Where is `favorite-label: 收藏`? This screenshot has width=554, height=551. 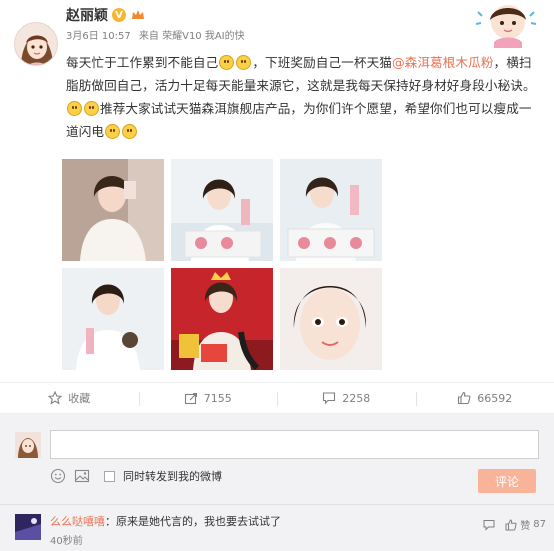 favorite-label: 收藏 is located at coordinates (79, 398).